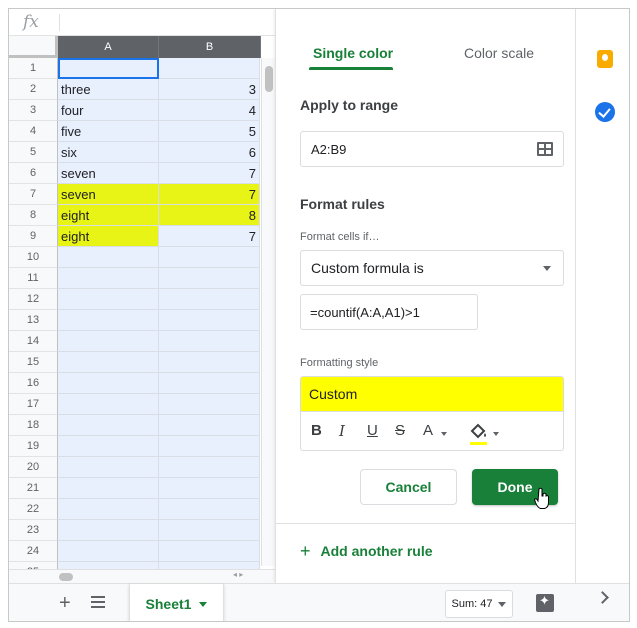 This screenshot has height=628, width=637. Describe the element at coordinates (33, 110) in the screenshot. I see `row-number: 3` at that location.